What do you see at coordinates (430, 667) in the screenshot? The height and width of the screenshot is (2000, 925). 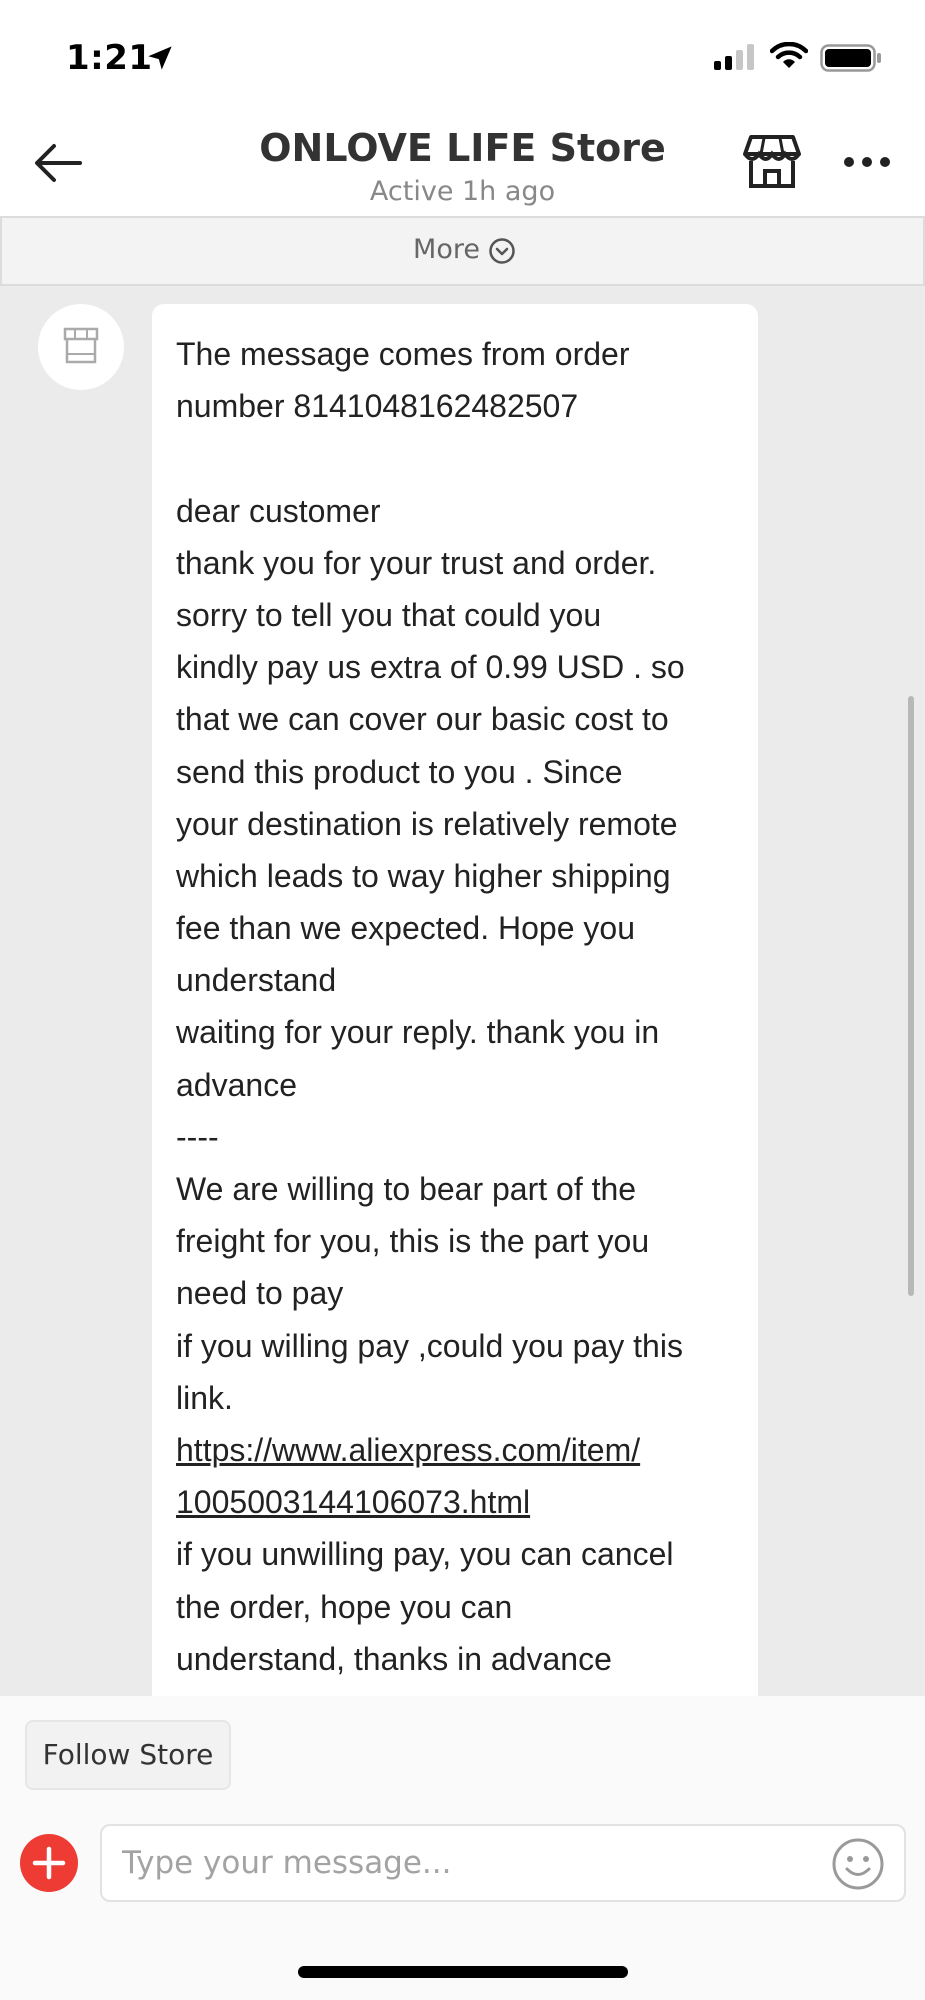 I see `message-line: kindly pay us extra of 0.99 USD . so` at bounding box center [430, 667].